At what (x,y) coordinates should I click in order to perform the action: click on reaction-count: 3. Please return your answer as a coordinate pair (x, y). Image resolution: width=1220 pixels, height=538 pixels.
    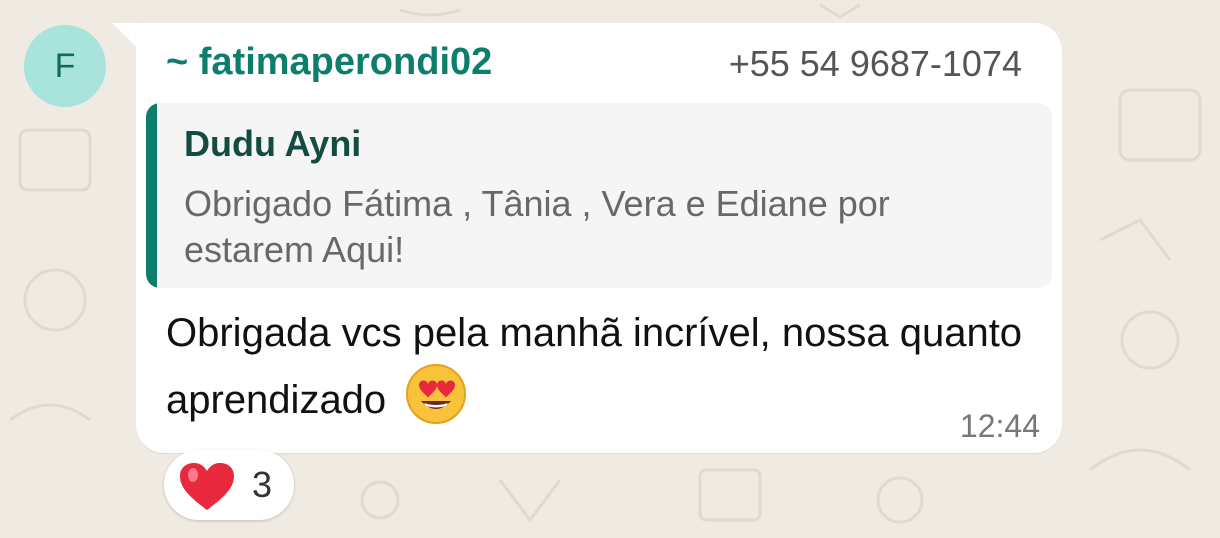
    Looking at the image, I should click on (262, 484).